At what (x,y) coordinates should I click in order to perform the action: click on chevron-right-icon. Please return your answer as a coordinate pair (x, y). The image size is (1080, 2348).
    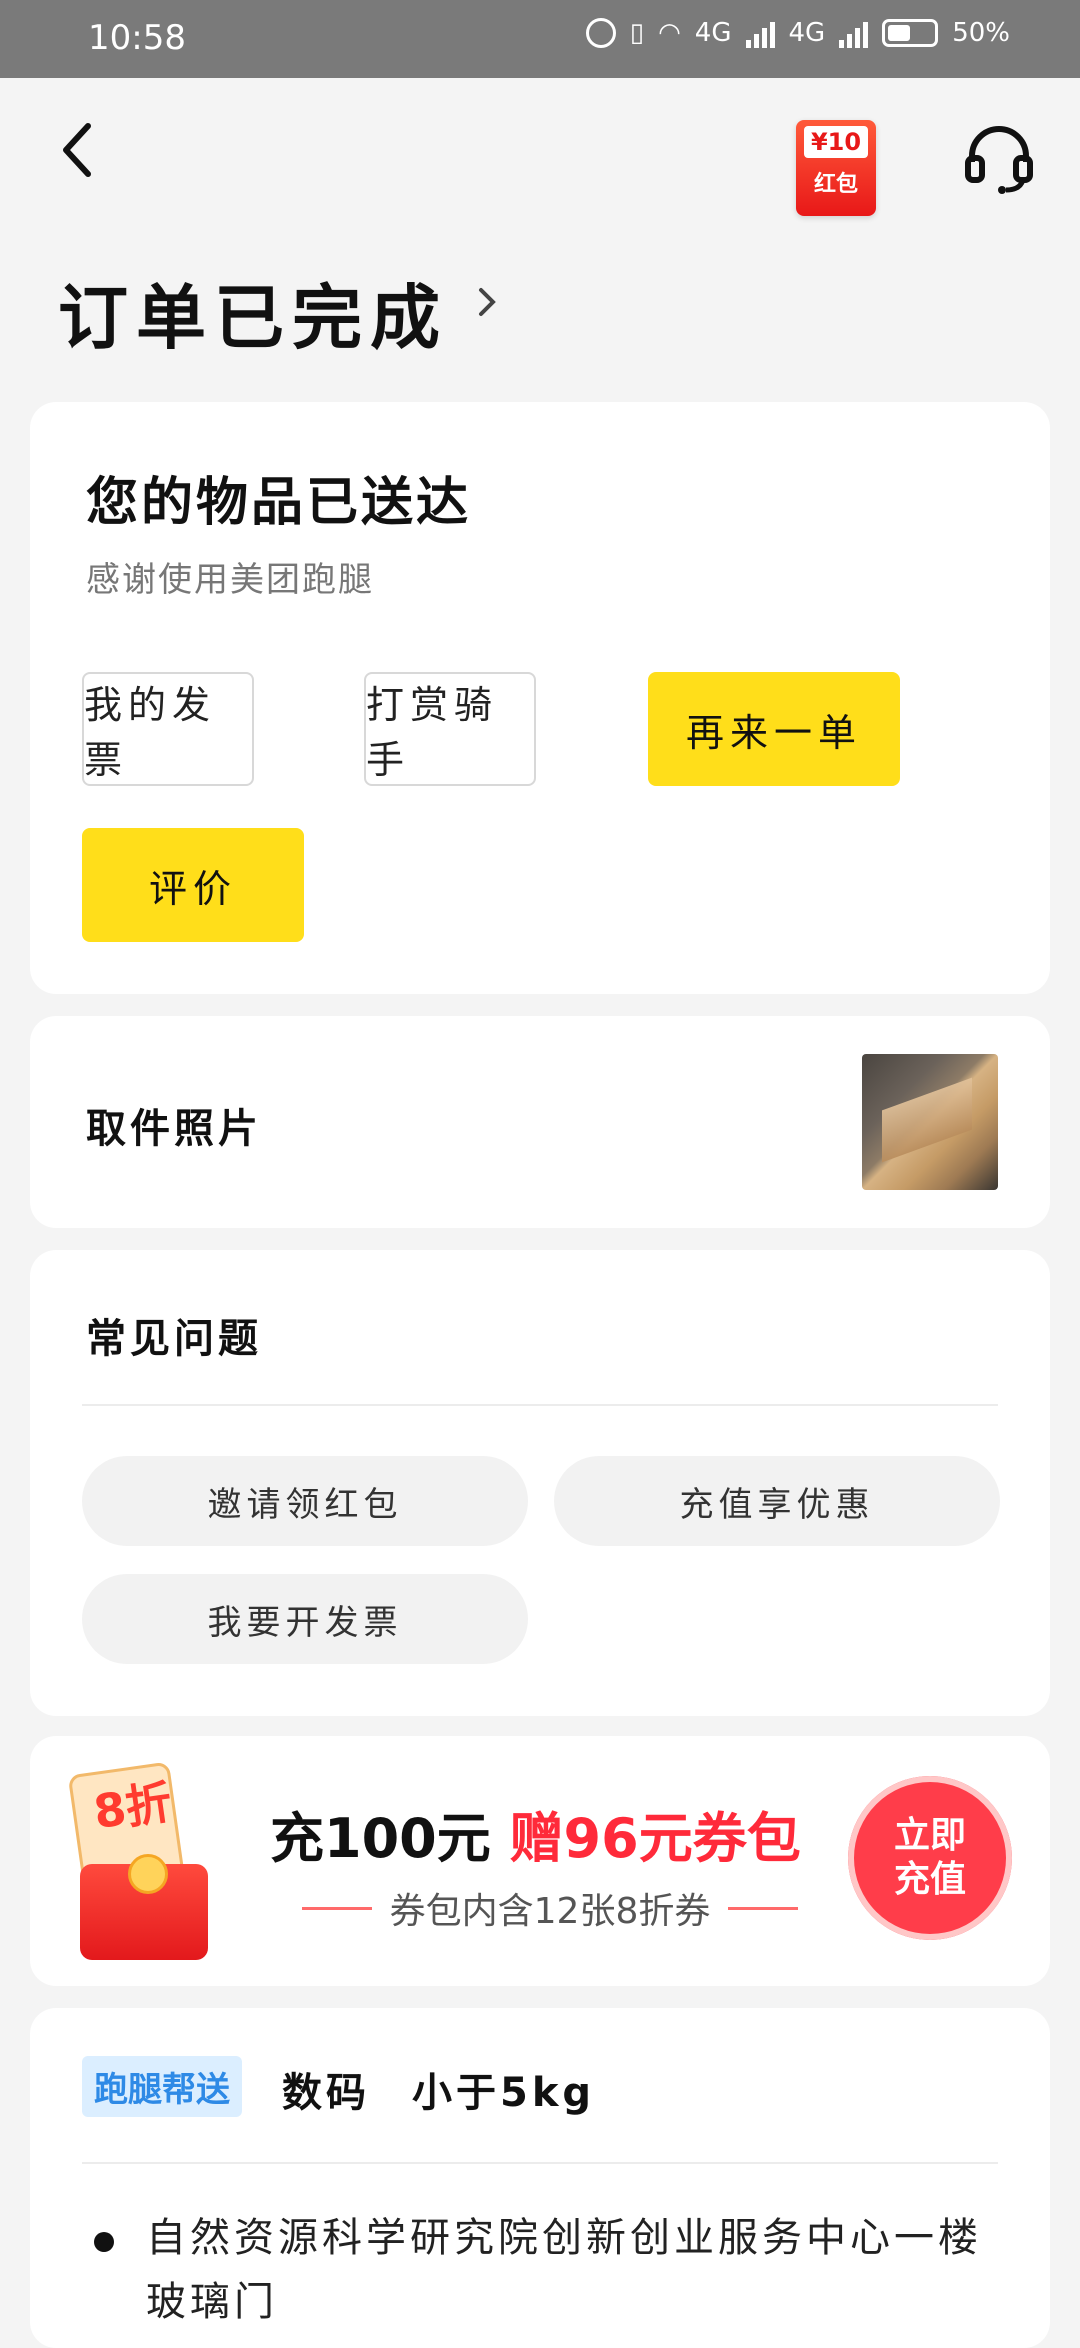
    Looking at the image, I should click on (488, 302).